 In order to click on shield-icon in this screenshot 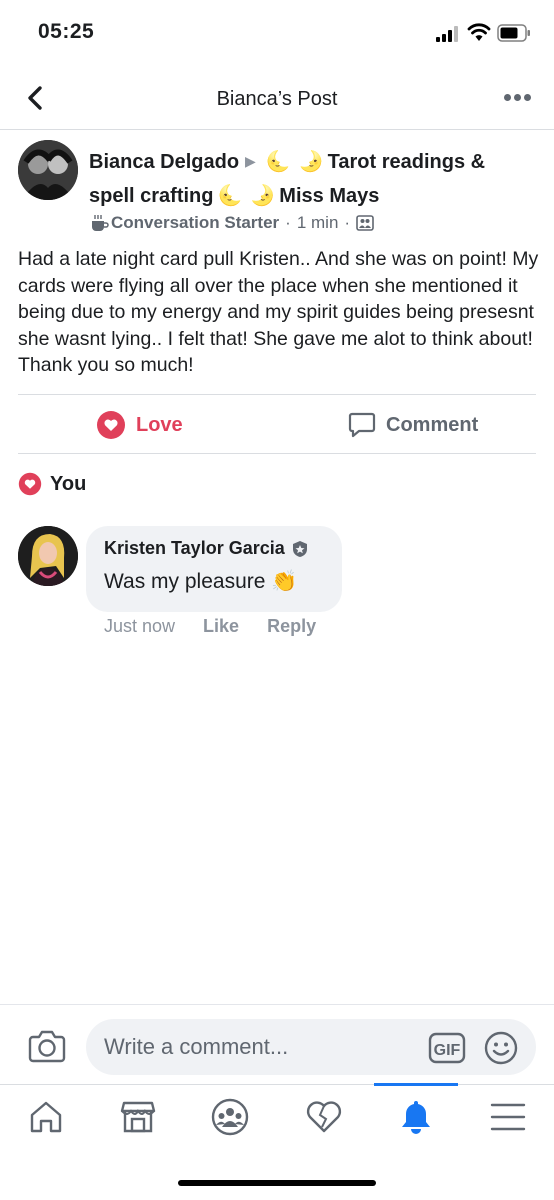, I will do `click(299, 548)`.